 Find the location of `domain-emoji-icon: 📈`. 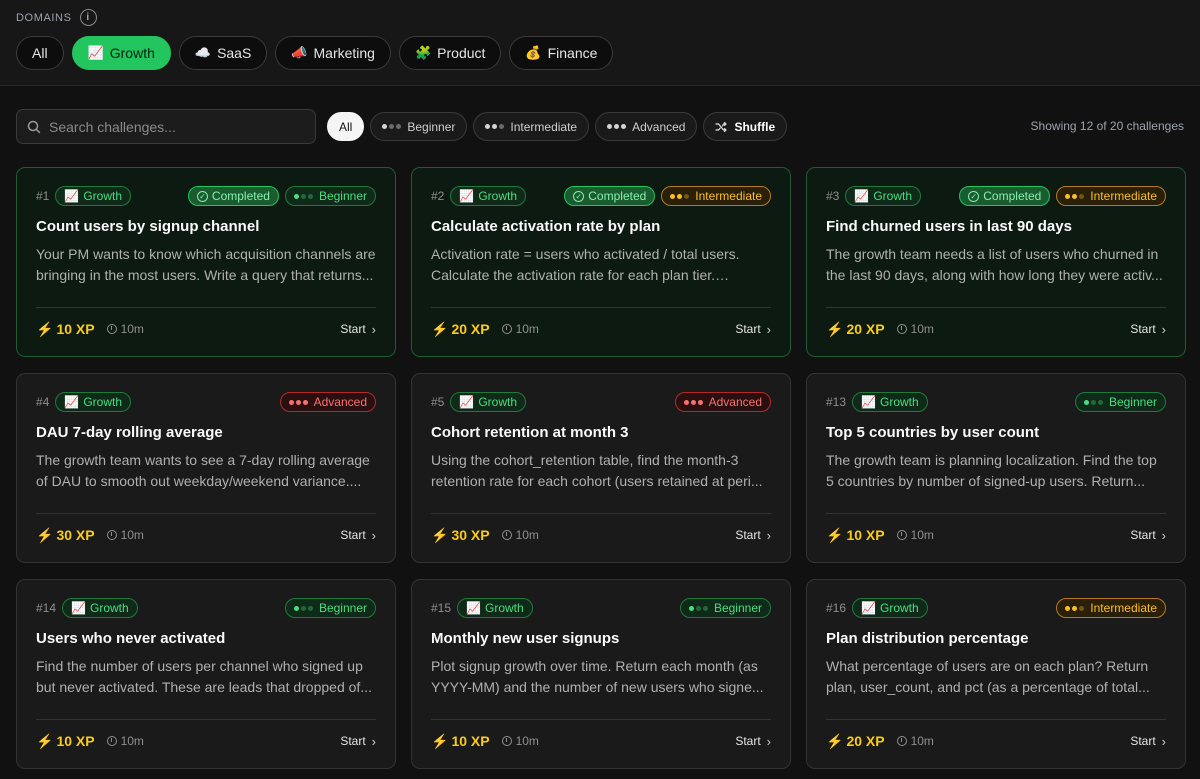

domain-emoji-icon: 📈 is located at coordinates (95, 52).